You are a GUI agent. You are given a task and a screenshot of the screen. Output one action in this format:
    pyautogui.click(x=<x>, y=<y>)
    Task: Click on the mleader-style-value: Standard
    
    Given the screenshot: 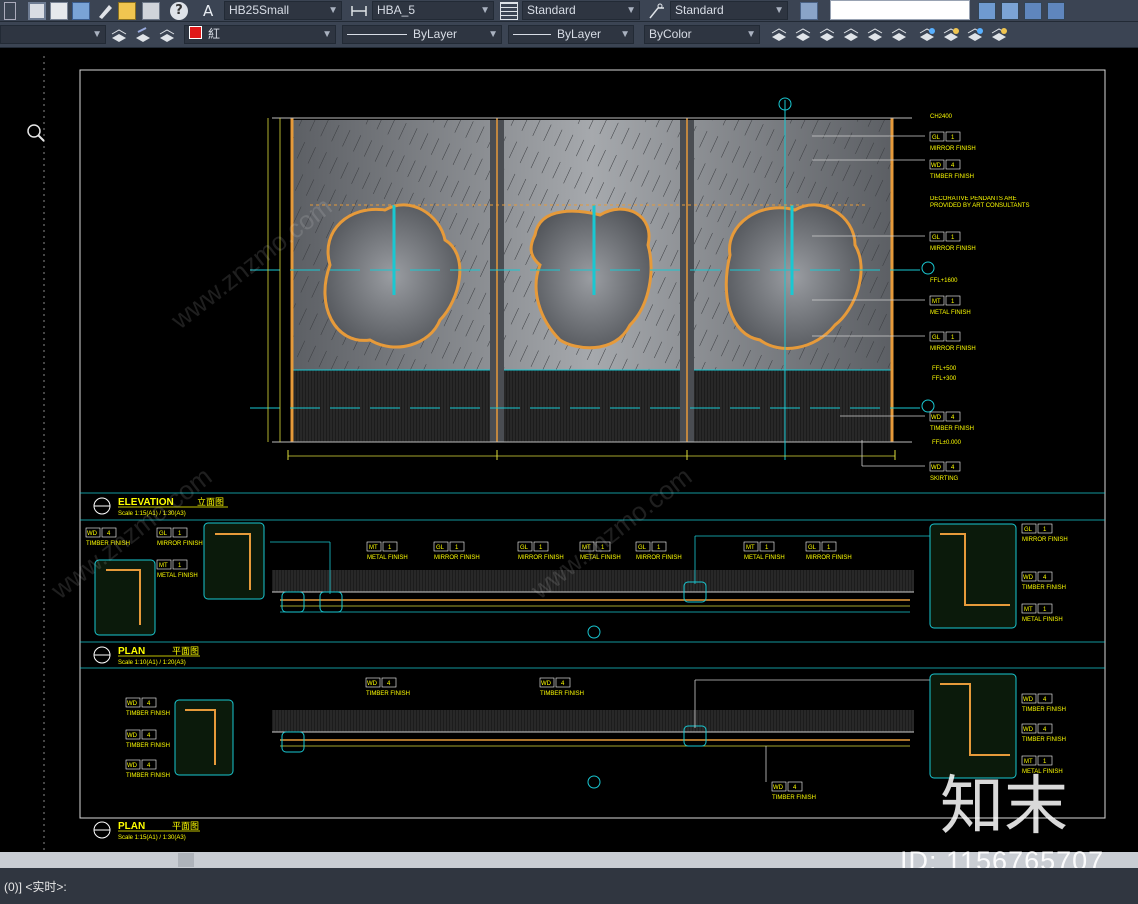 What is the action you would take?
    pyautogui.click(x=699, y=10)
    